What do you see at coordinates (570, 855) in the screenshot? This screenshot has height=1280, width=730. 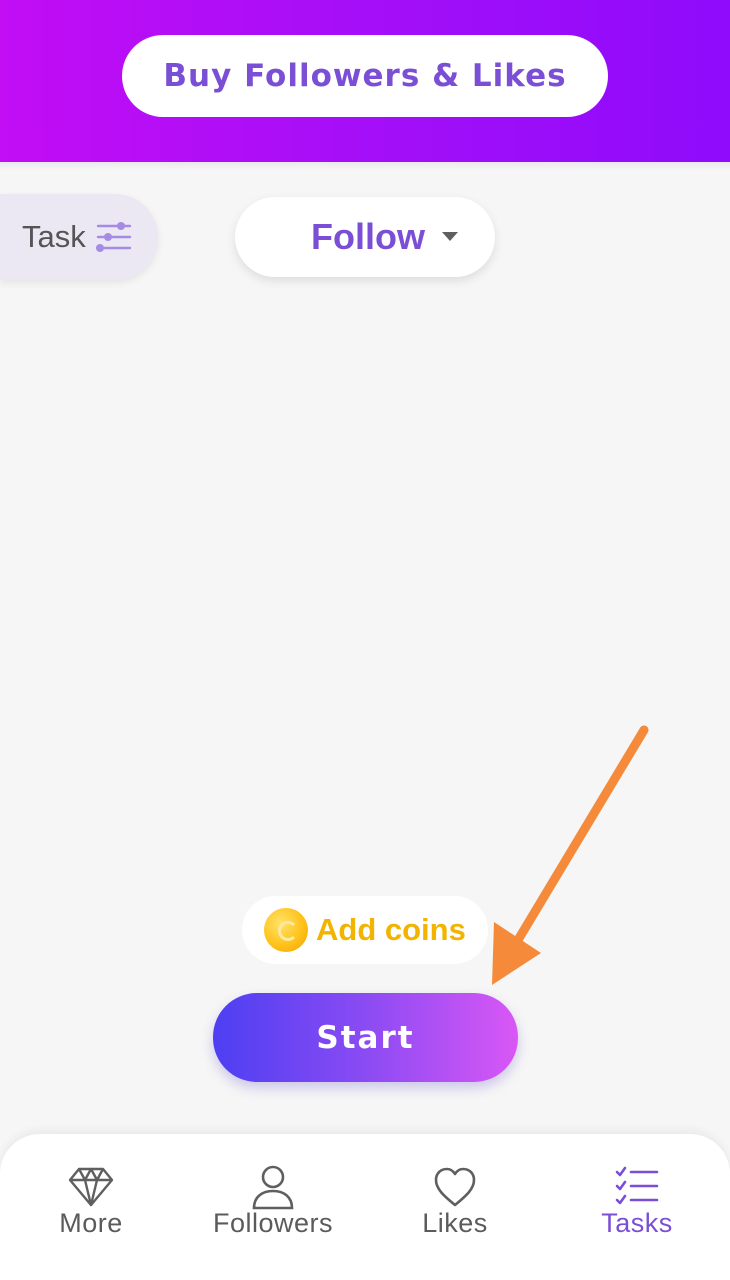 I see `arrow-annotation` at bounding box center [570, 855].